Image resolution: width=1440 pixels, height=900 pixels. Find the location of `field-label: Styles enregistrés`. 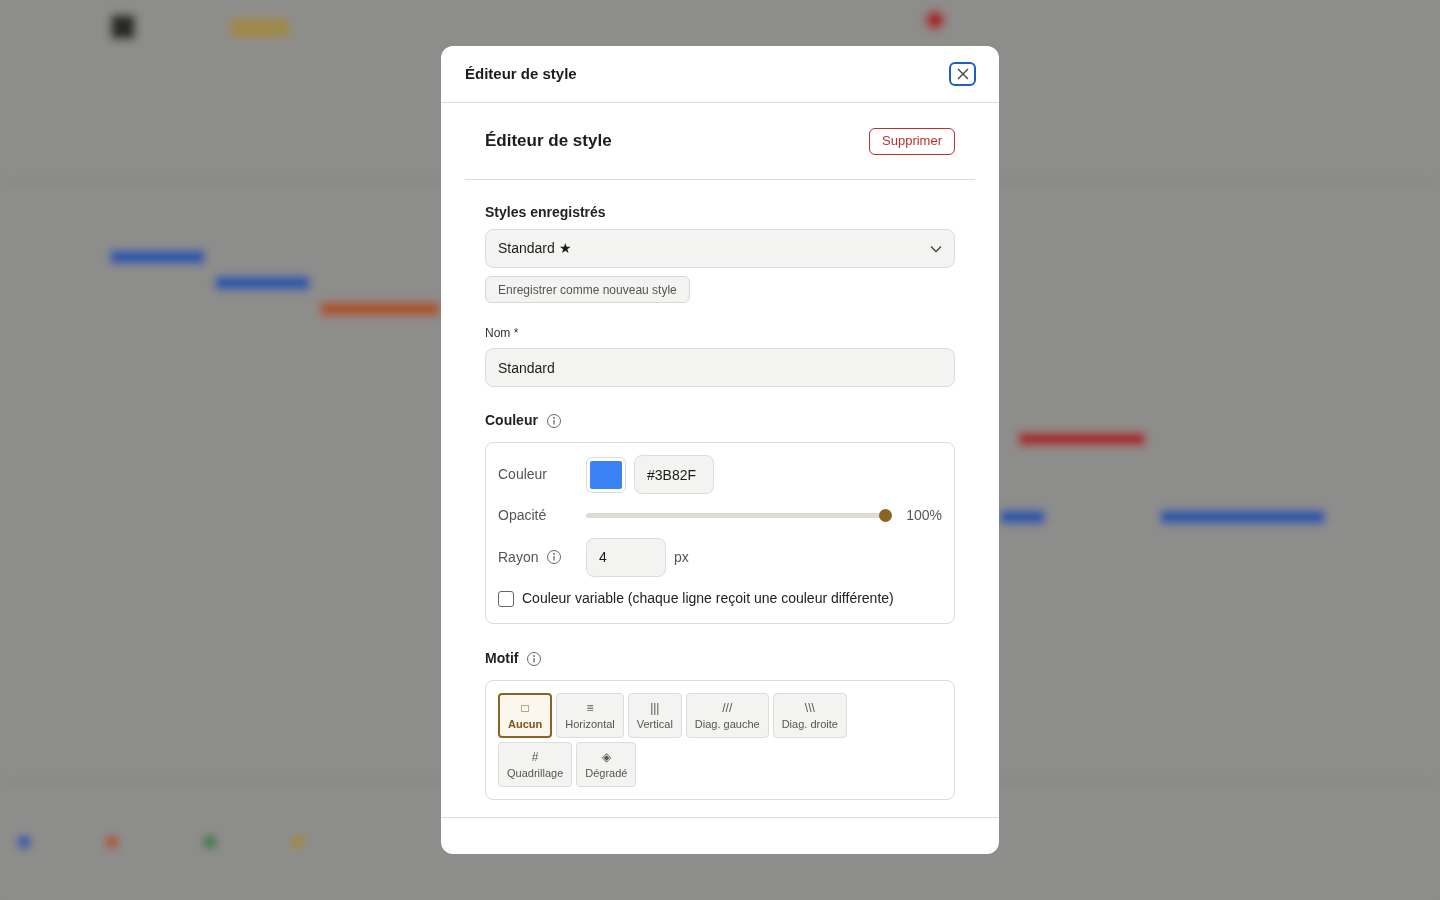

field-label: Styles enregistrés is located at coordinates (546, 212).